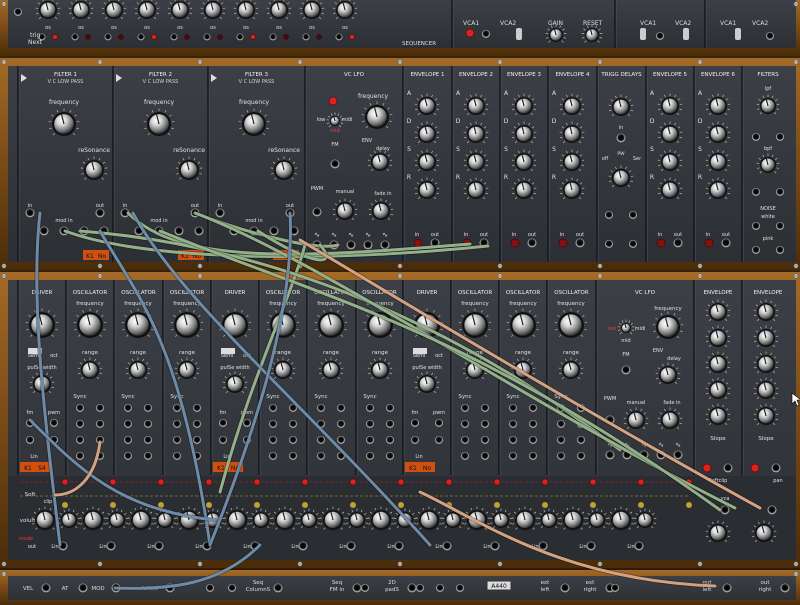 Image resolution: width=800 pixels, height=605 pixels. Describe the element at coordinates (756, 226) in the screenshot. I see `noise-white-jack` at that location.